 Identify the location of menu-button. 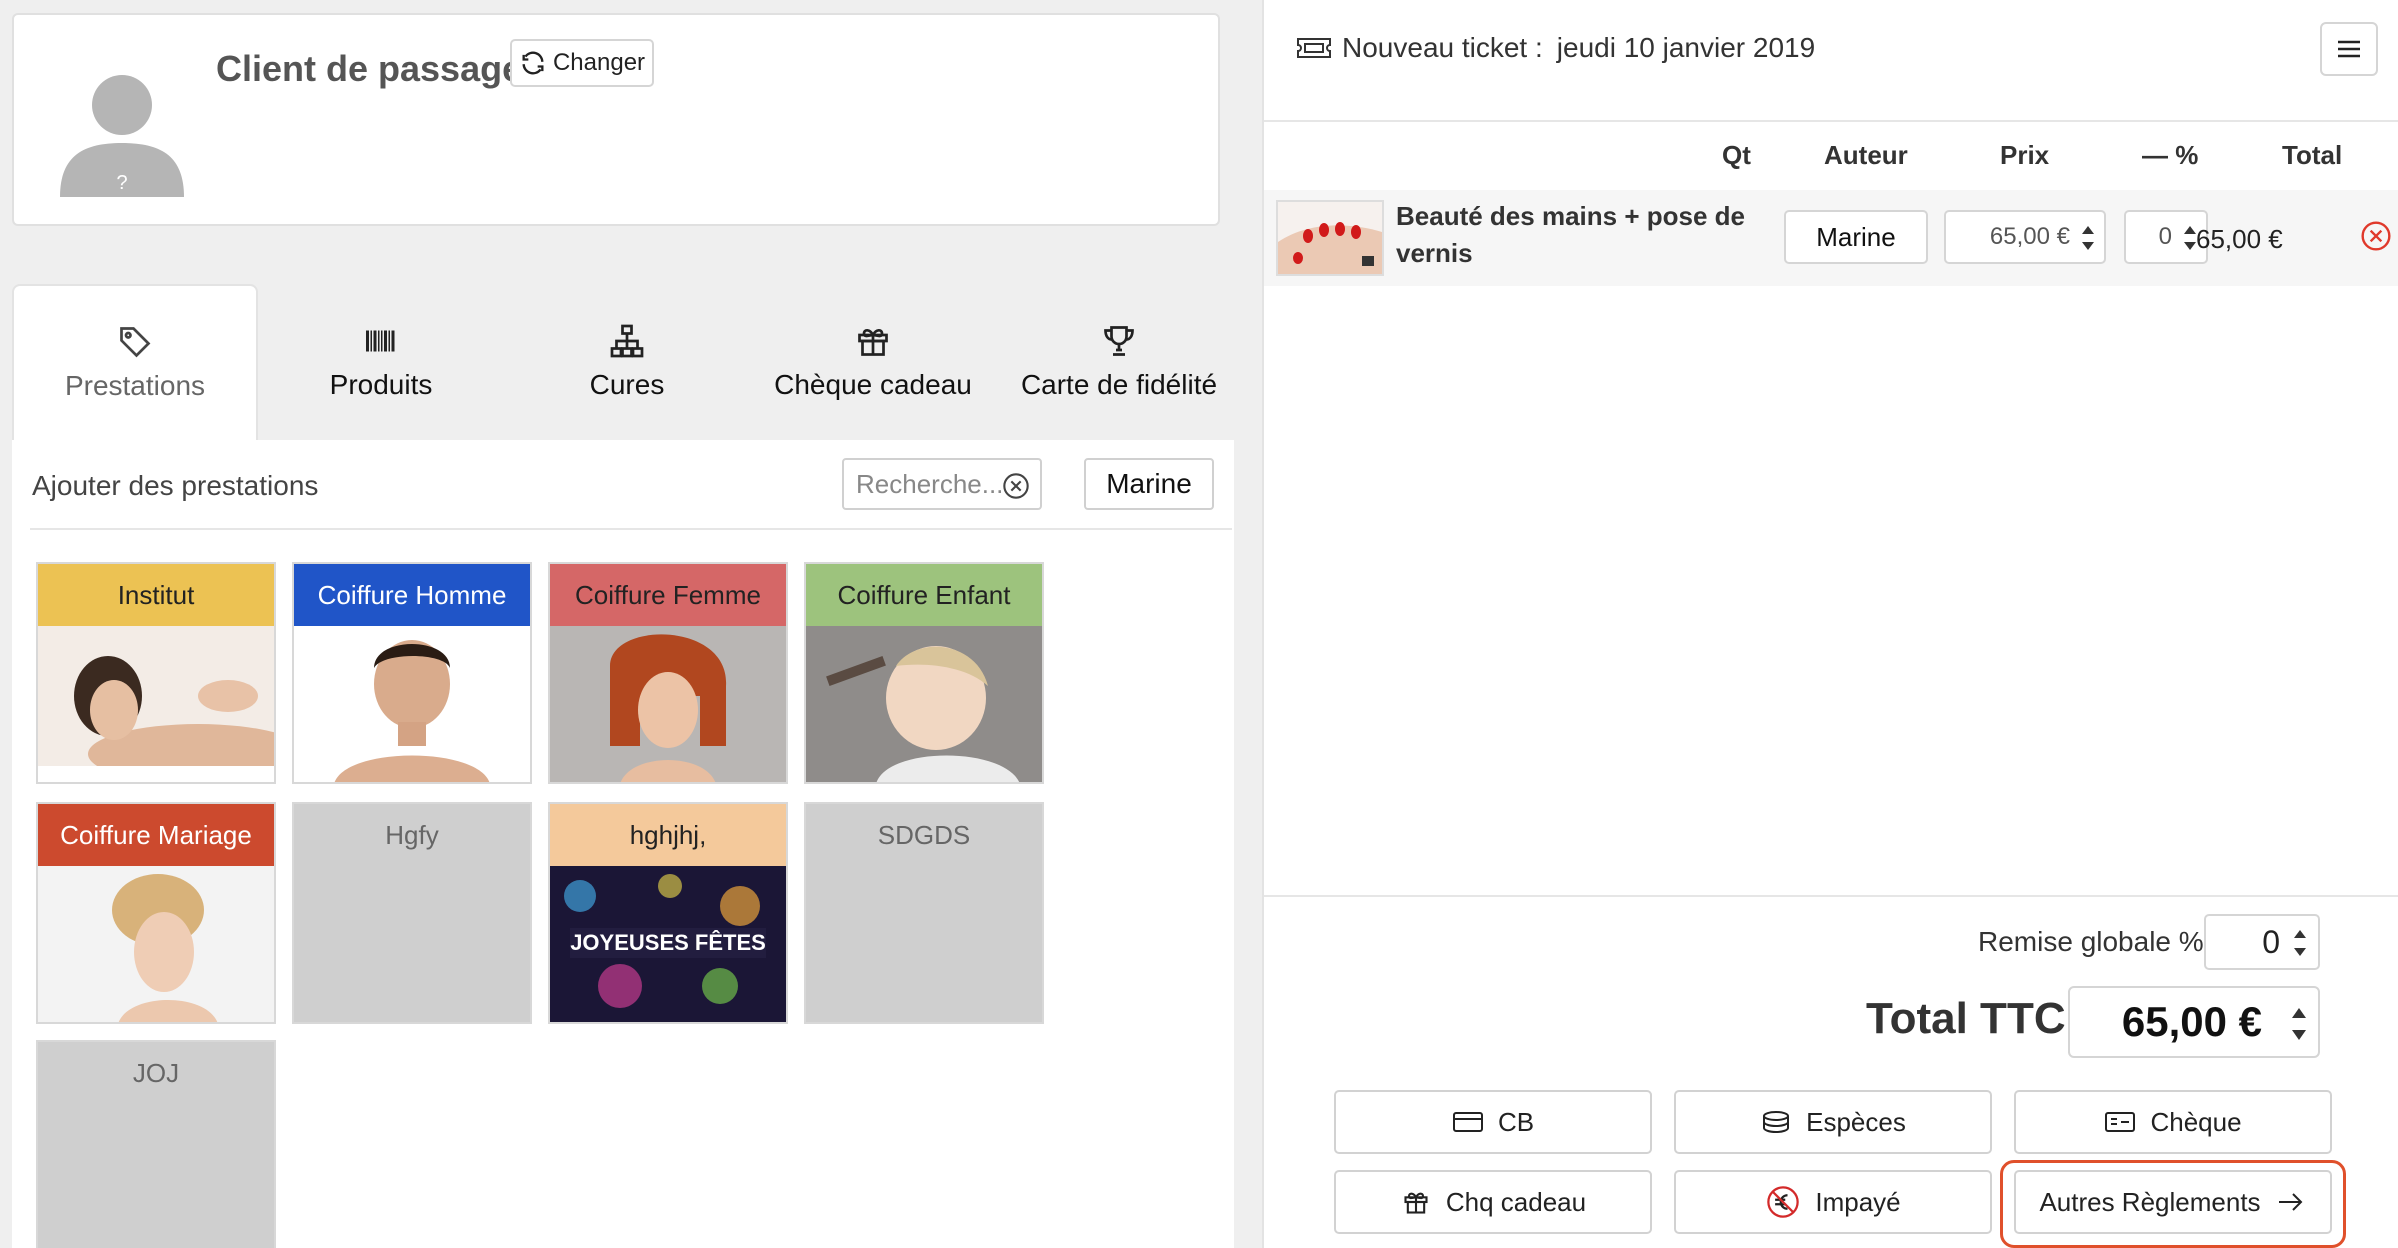
(2349, 49).